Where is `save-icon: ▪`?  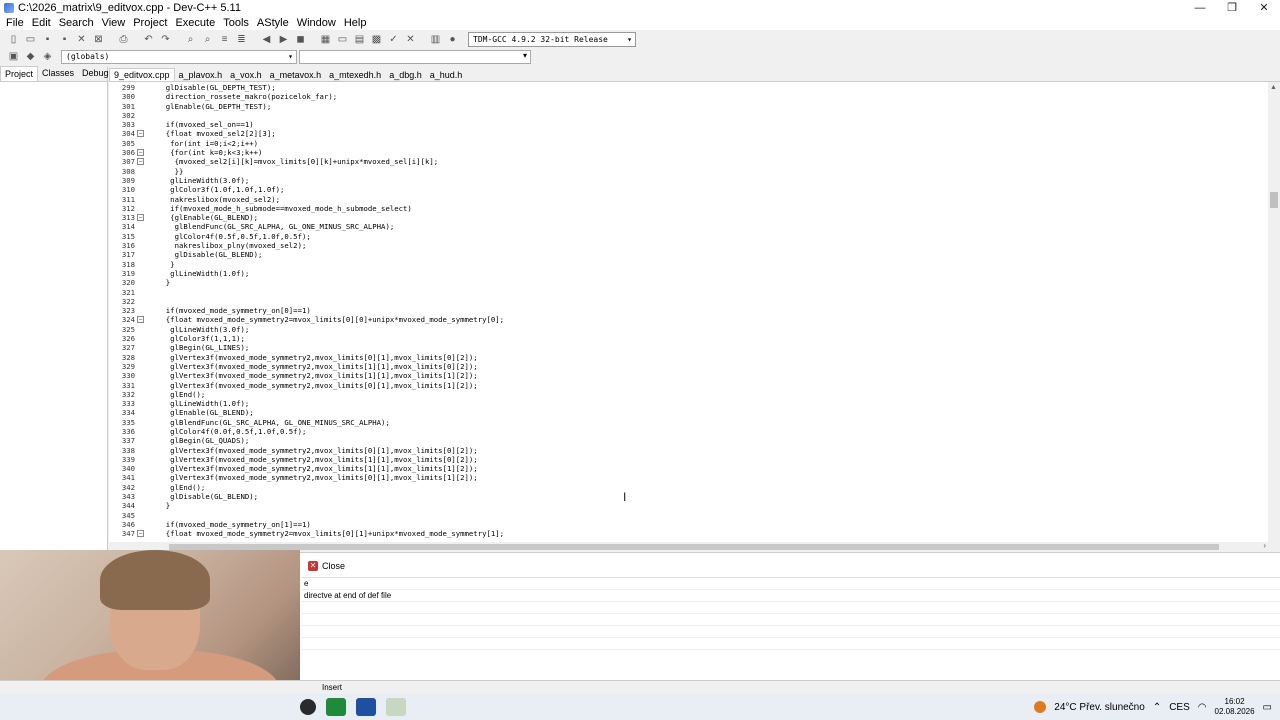 save-icon: ▪ is located at coordinates (47, 39).